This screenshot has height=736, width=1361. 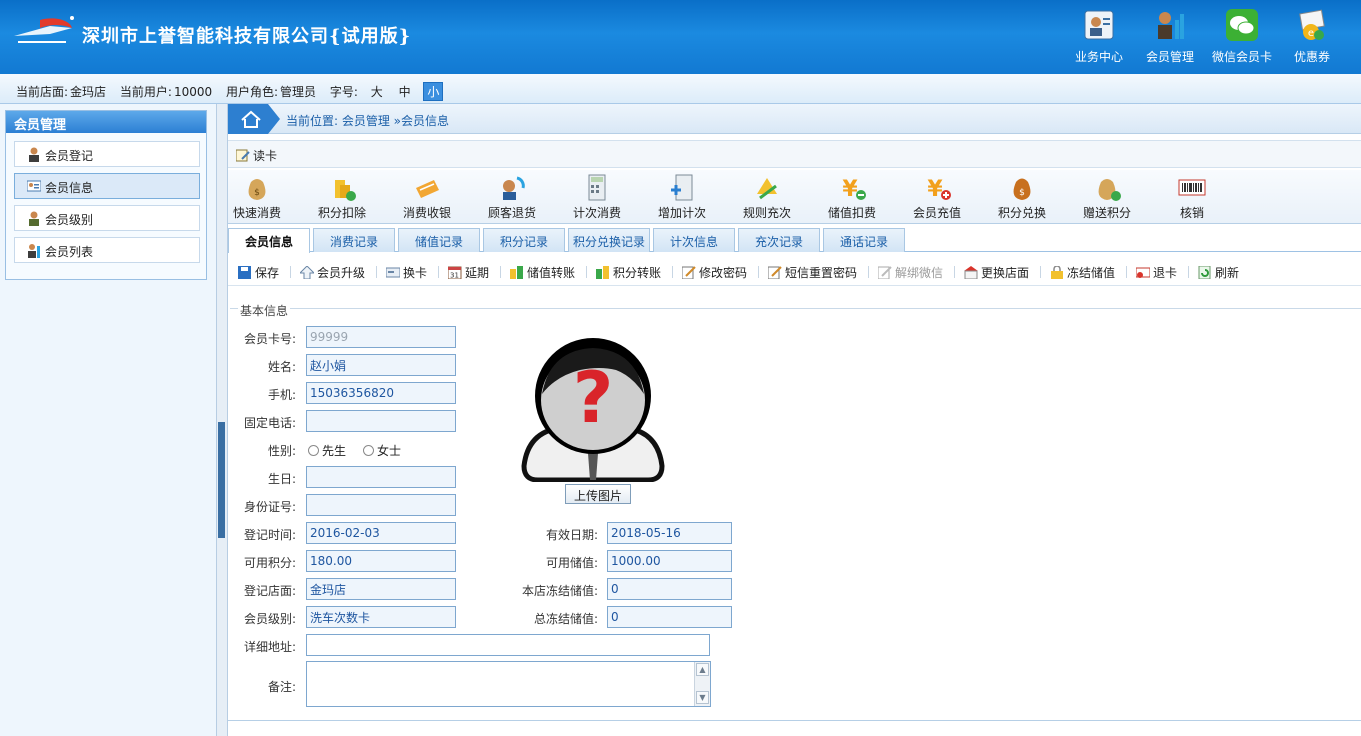 What do you see at coordinates (107, 250) in the screenshot?
I see `sidebar-item-member-list: 会员列表` at bounding box center [107, 250].